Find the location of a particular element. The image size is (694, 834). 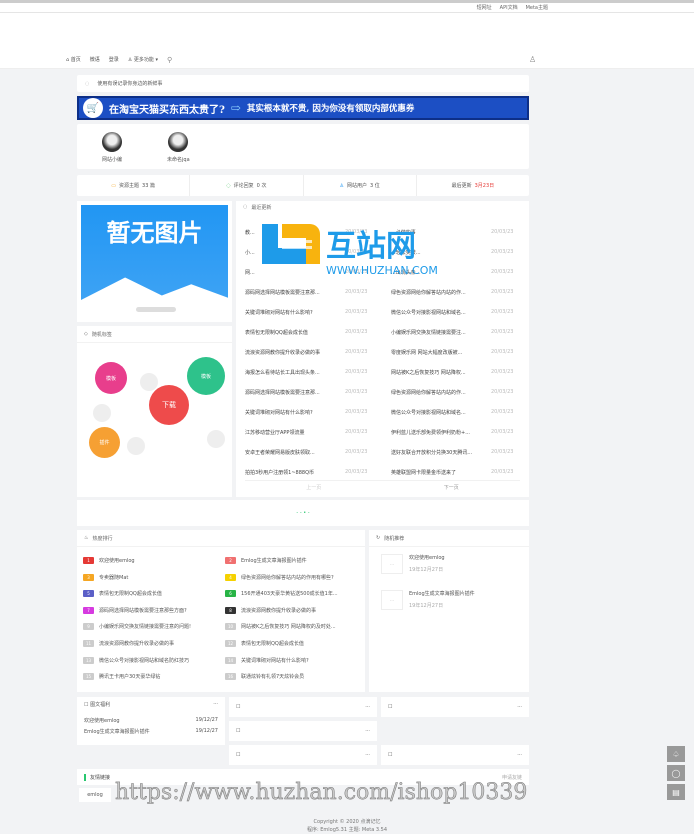

nav-login: 登录 is located at coordinates (114, 59).